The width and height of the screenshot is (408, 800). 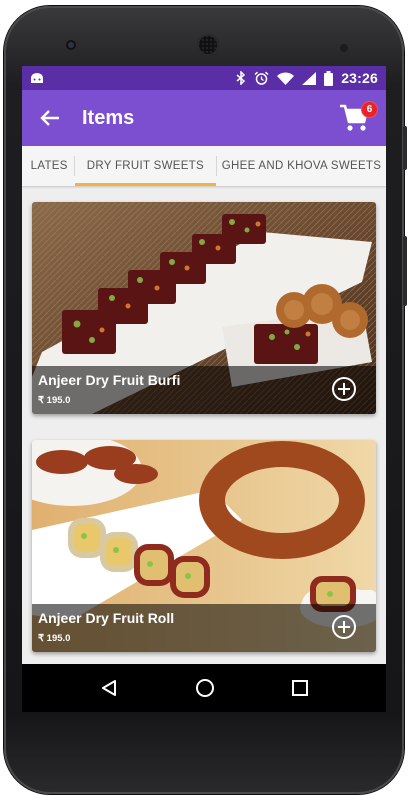 I want to click on alarm-icon, so click(x=261, y=78).